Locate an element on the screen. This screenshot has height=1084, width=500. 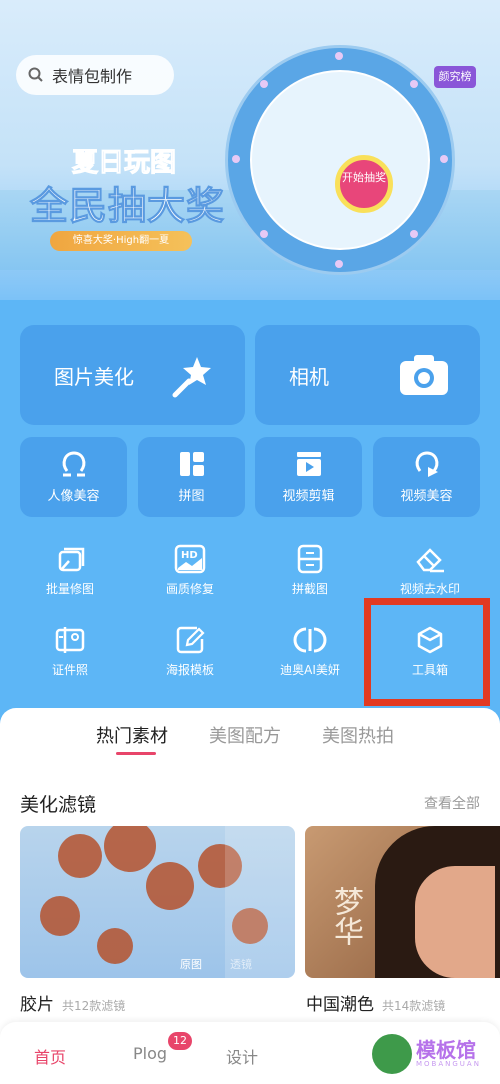
view-all-link: 查看全部 is located at coordinates (452, 803).